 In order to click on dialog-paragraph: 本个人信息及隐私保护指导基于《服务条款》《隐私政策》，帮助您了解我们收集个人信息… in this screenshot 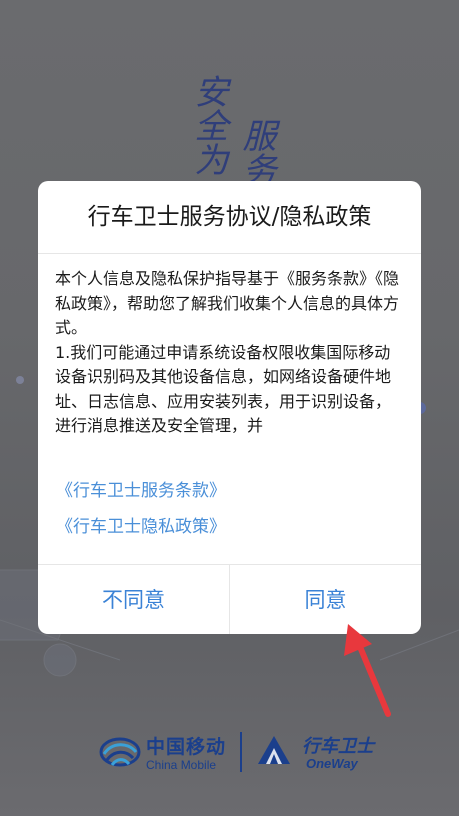, I will do `click(227, 303)`.